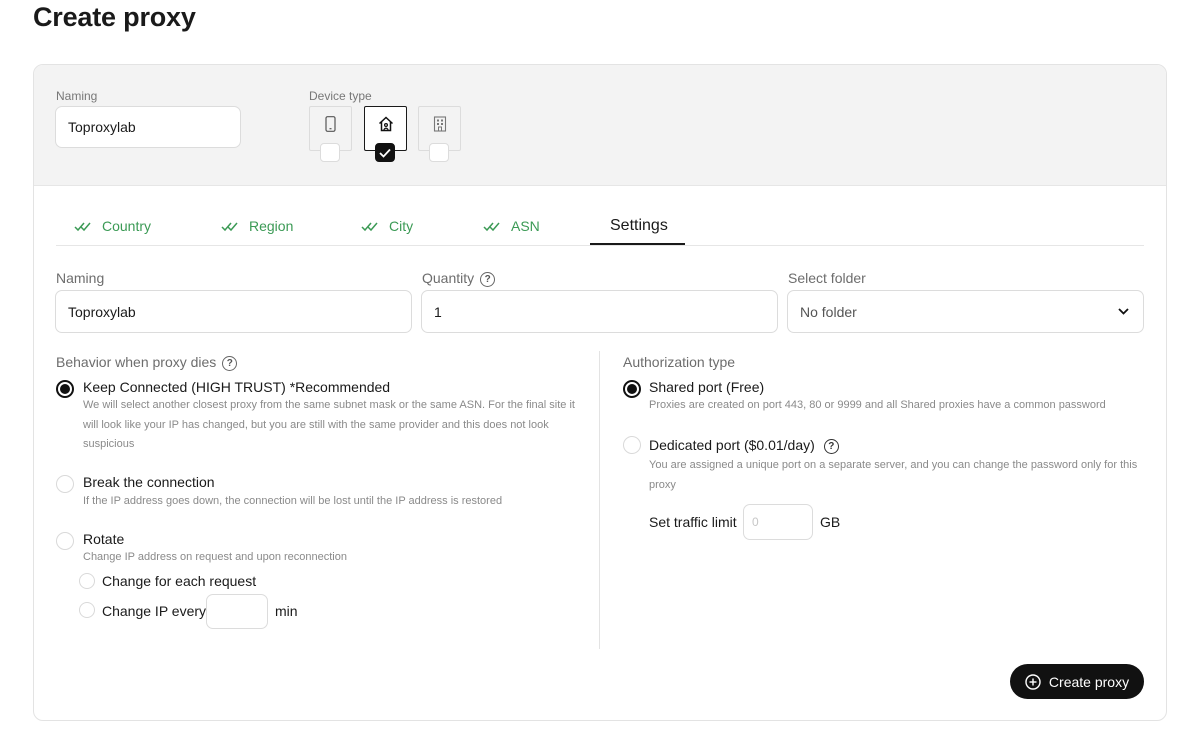  Describe the element at coordinates (401, 226) in the screenshot. I see `tab-city-label: City` at that location.